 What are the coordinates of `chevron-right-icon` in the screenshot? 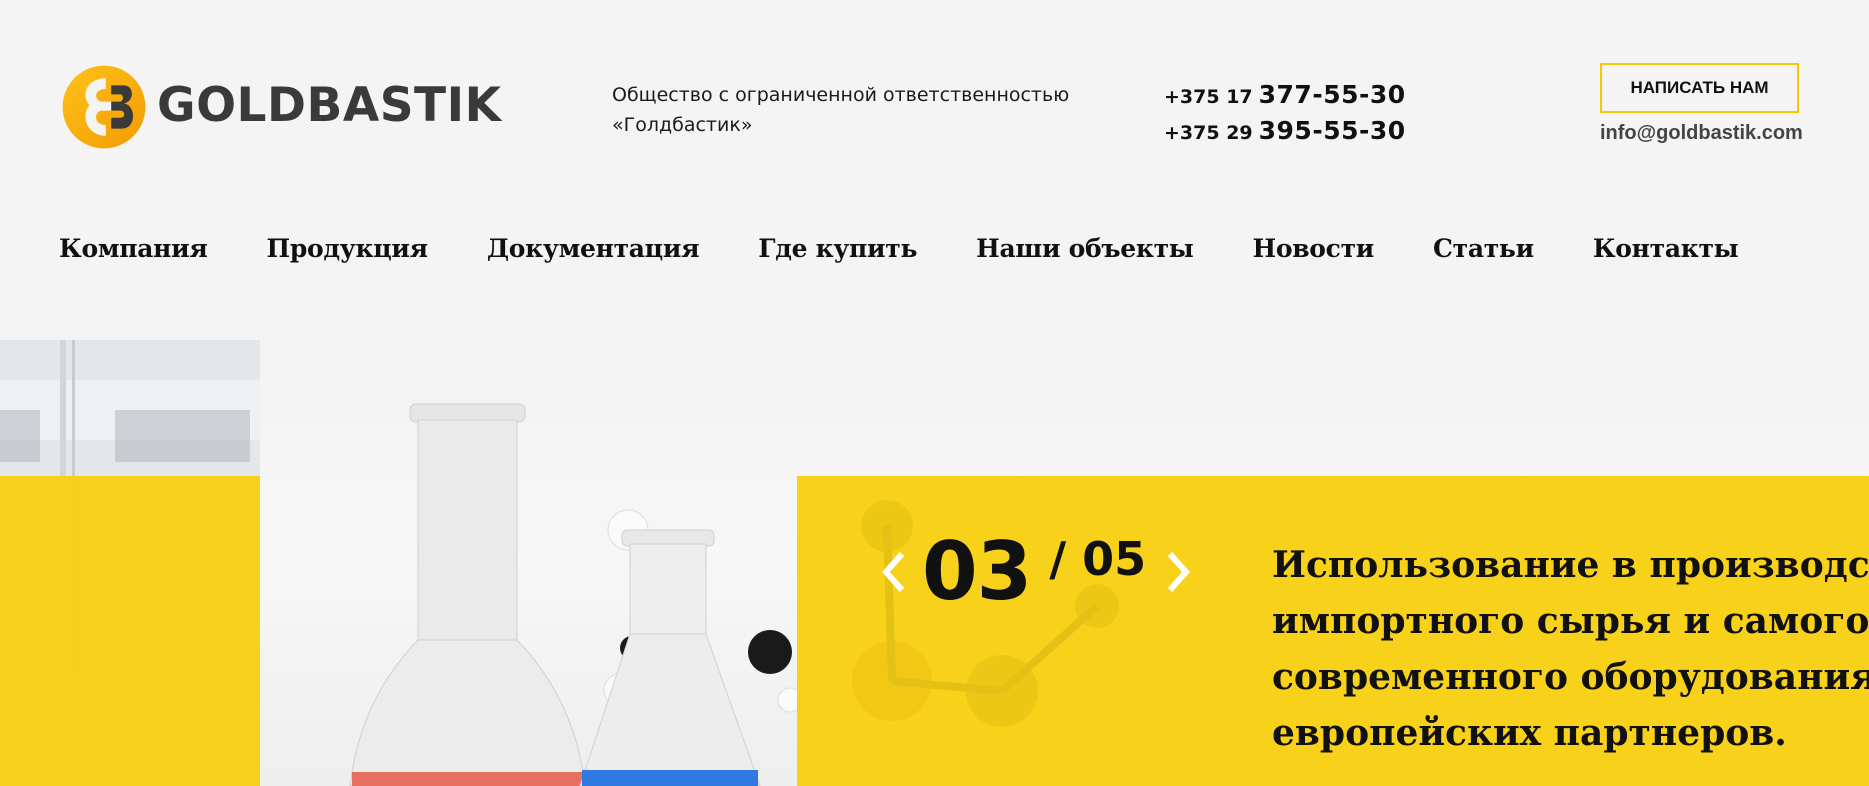 It's located at (1178, 572).